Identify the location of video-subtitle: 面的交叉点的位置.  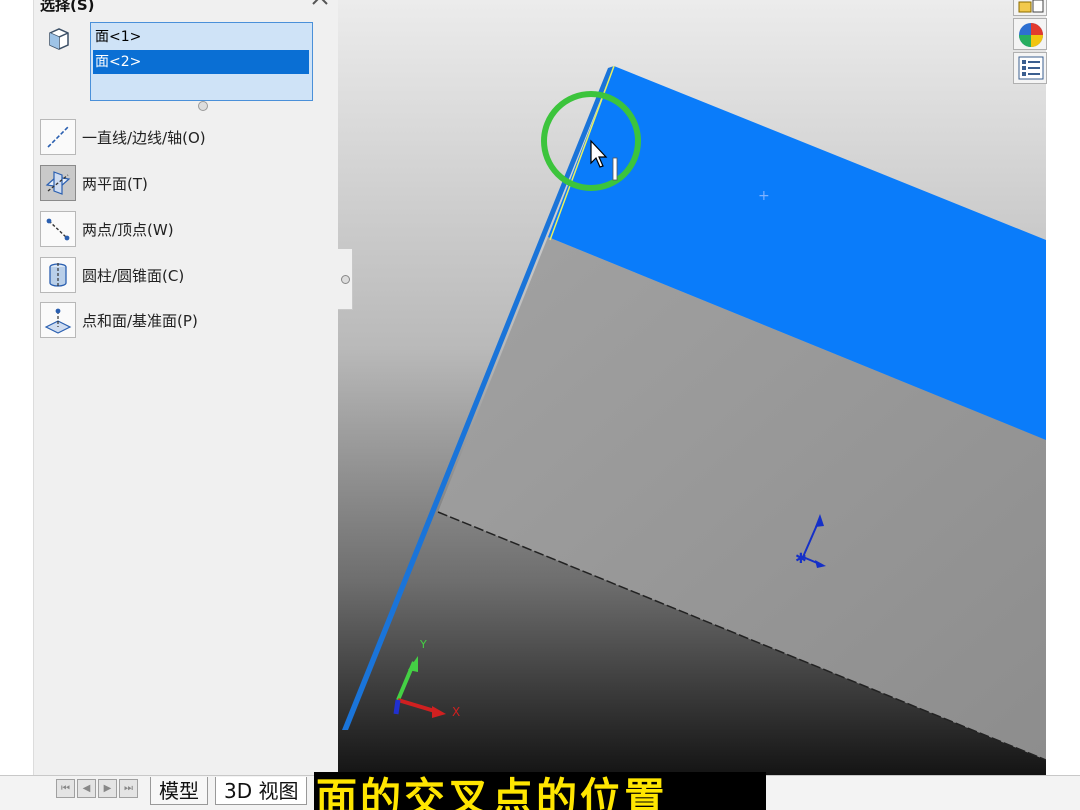
(540, 791).